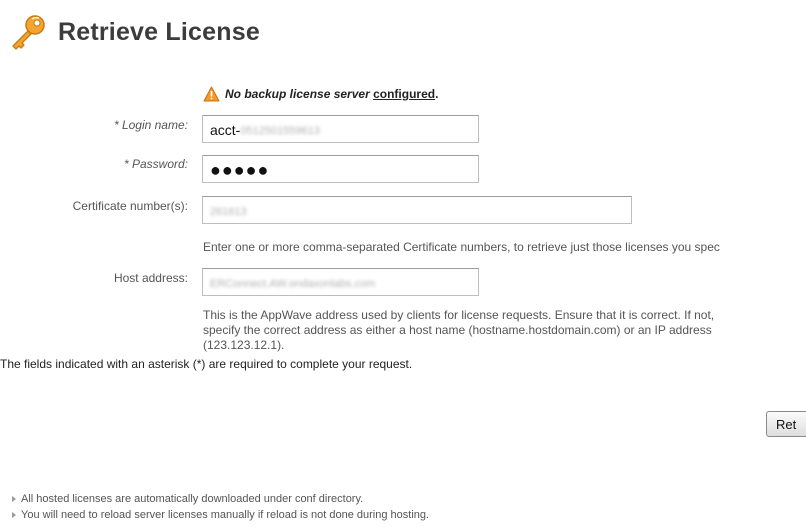  Describe the element at coordinates (340, 129) in the screenshot. I see `login-name-input: acct-0512501559613` at that location.